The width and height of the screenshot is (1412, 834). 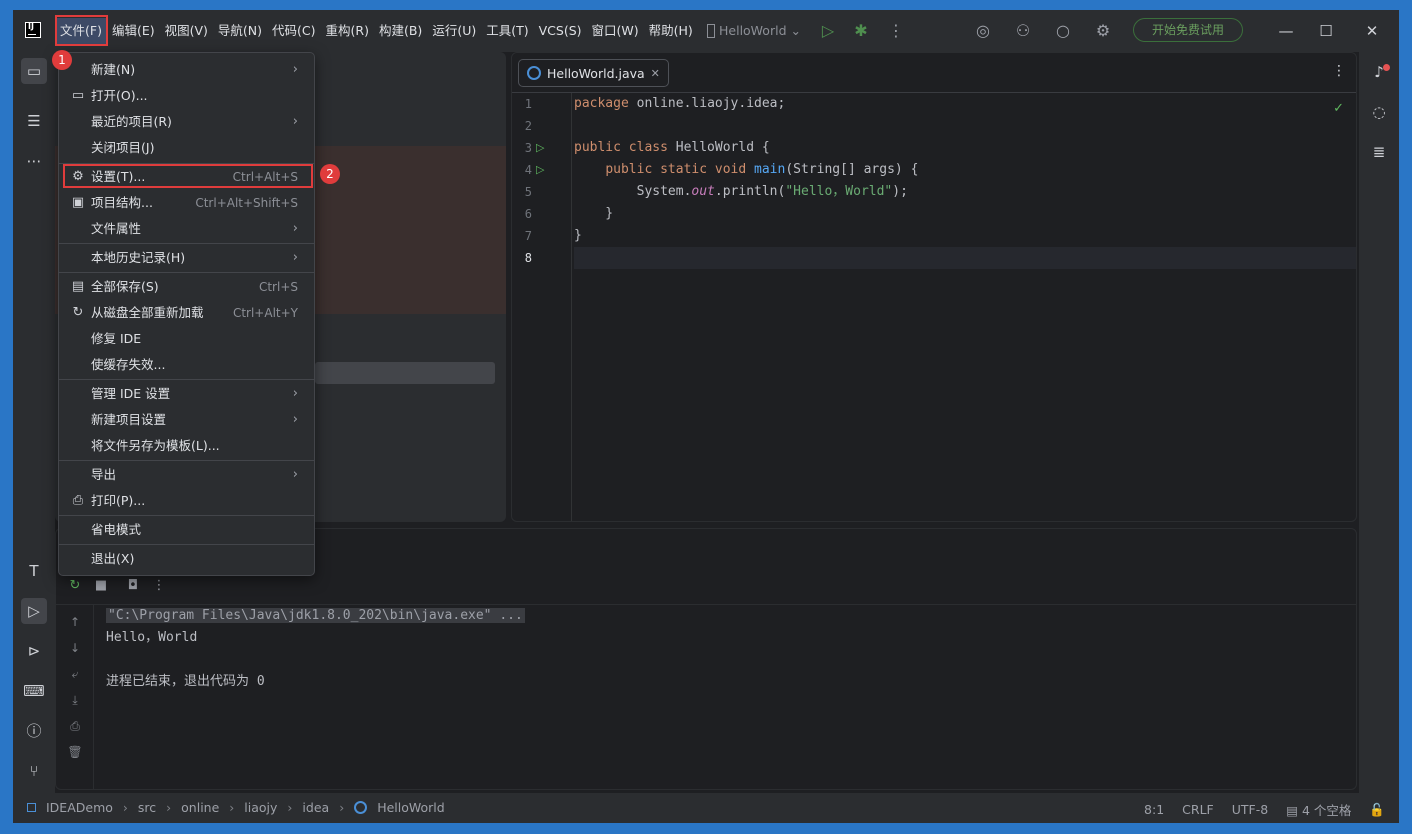 What do you see at coordinates (147, 807) in the screenshot?
I see `breadcrumb-item: src` at bounding box center [147, 807].